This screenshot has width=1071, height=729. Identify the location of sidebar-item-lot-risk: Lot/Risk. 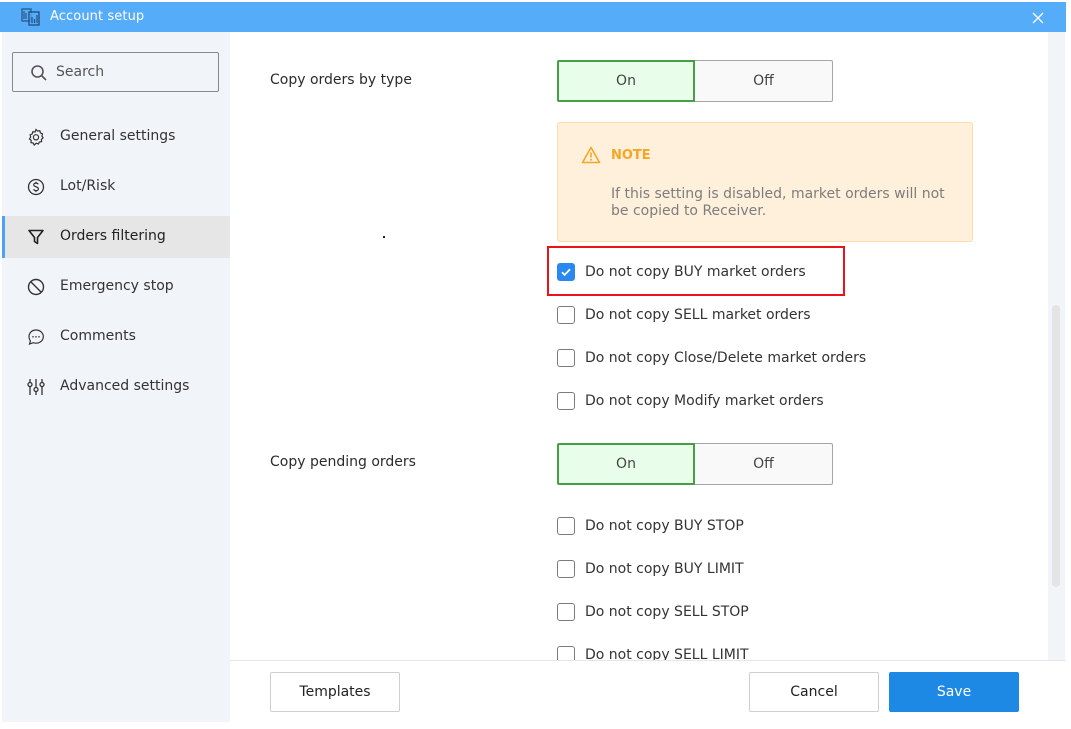
(116, 187).